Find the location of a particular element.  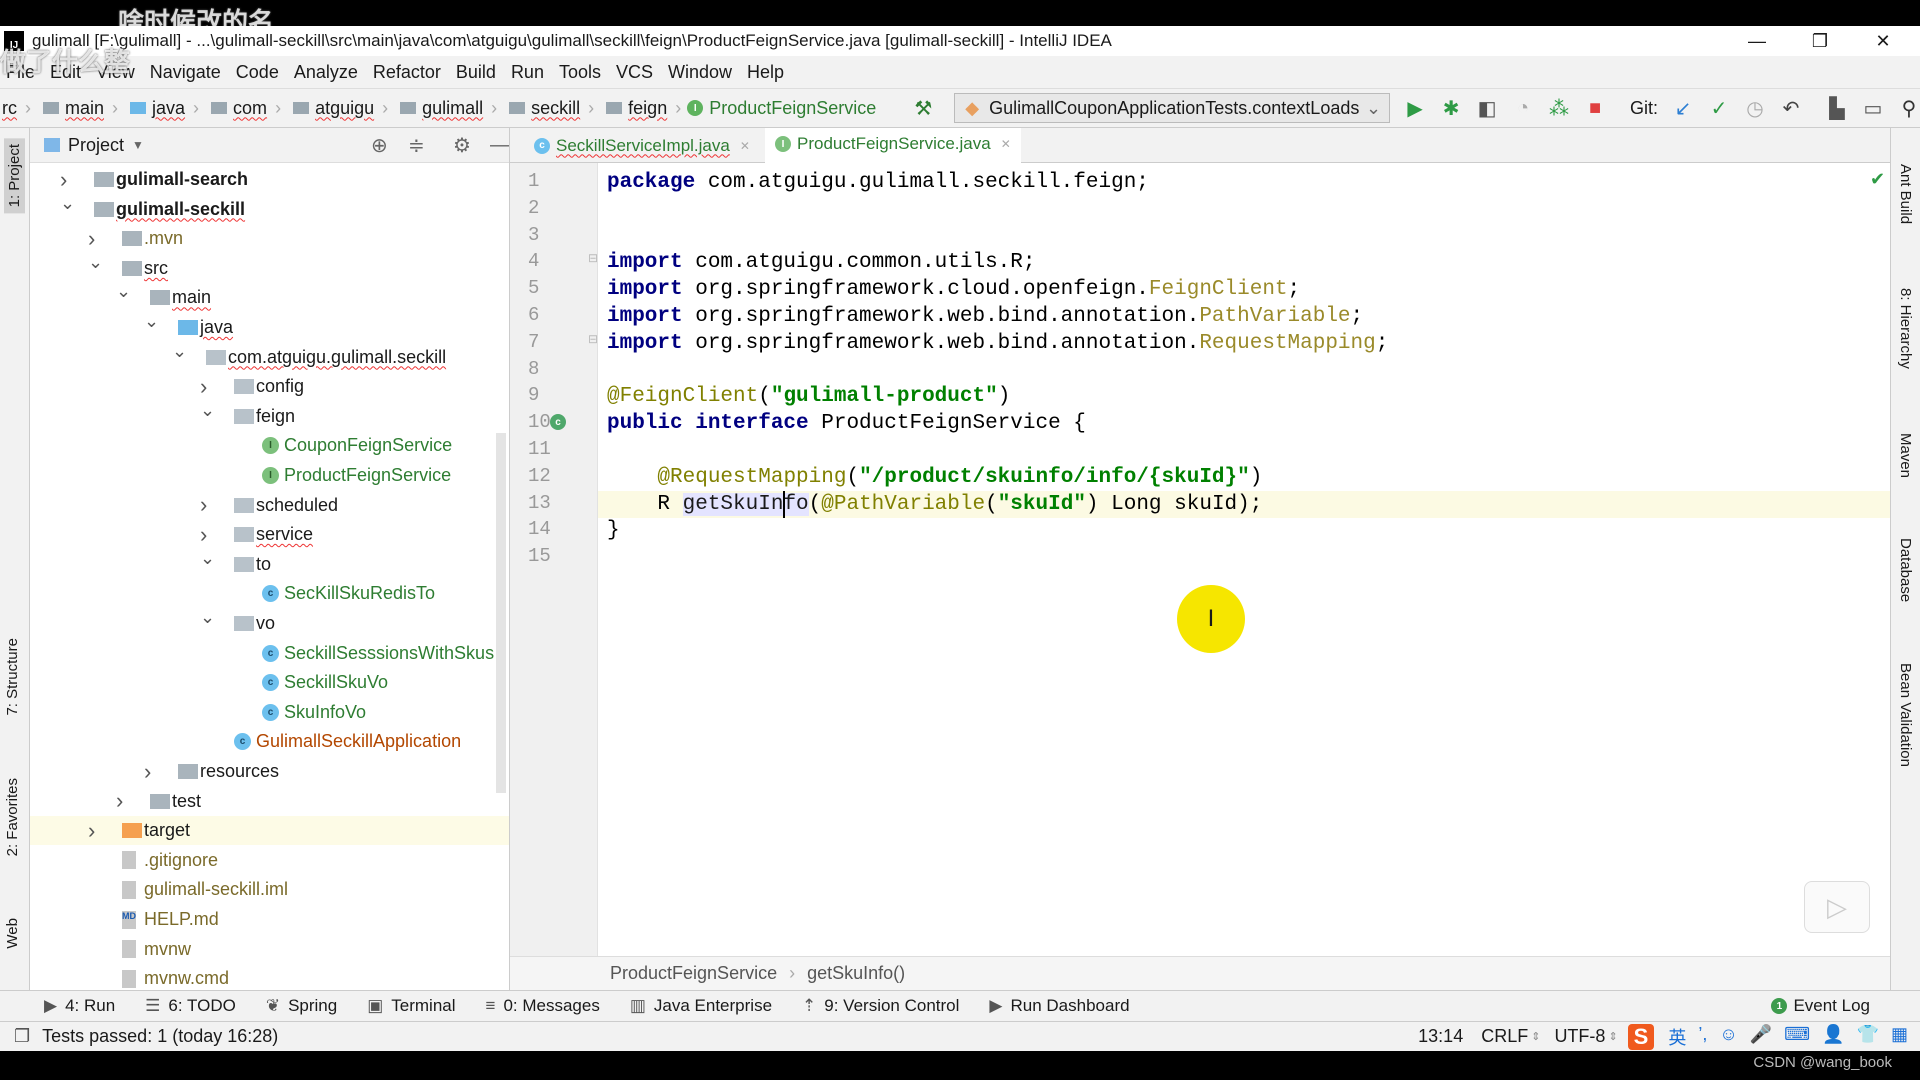

tool-tab-messages: ≡ 0: Messages is located at coordinates (543, 1006).